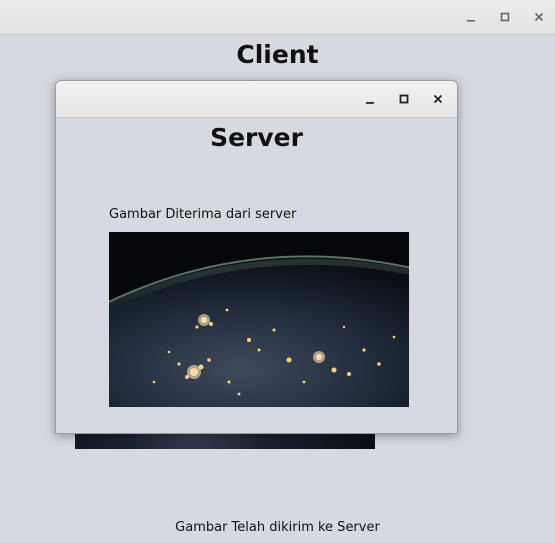 This screenshot has width=555, height=543. What do you see at coordinates (277, 17) in the screenshot?
I see `client-titlebar` at bounding box center [277, 17].